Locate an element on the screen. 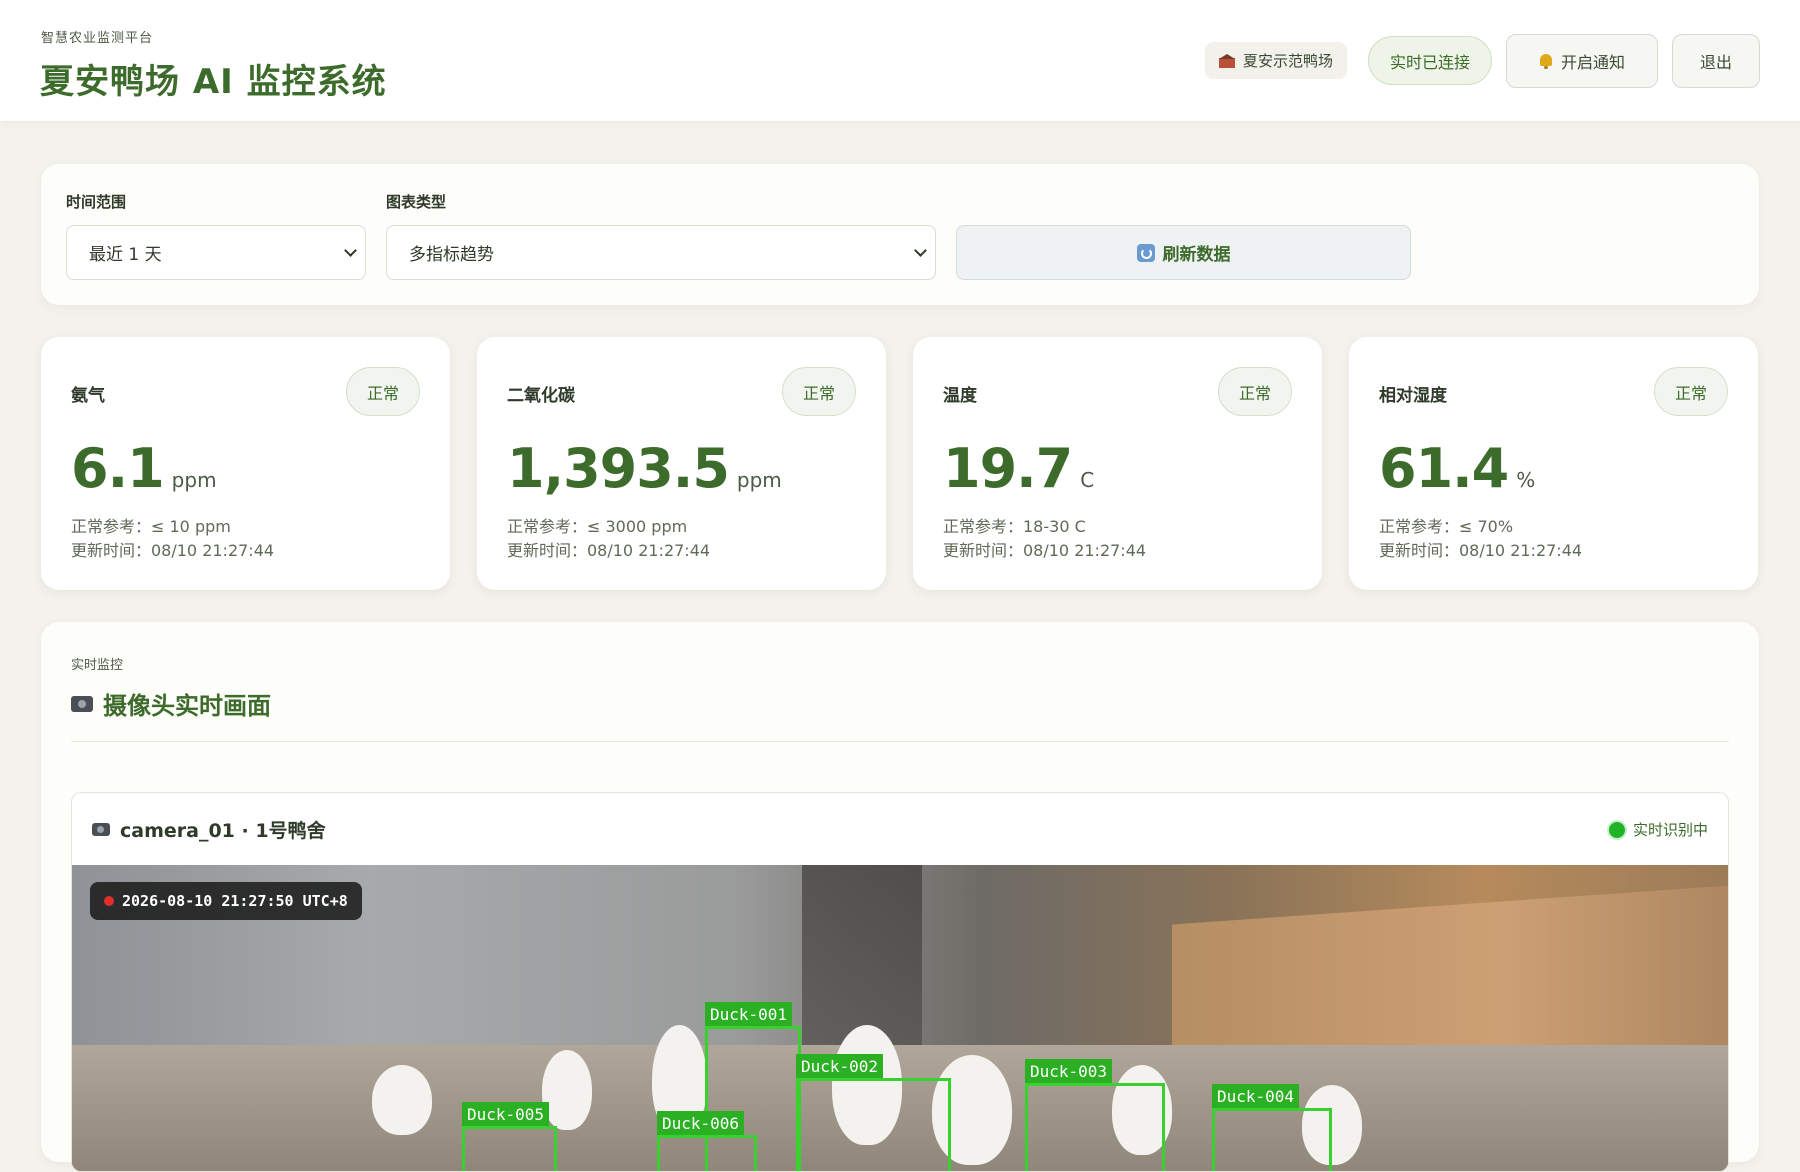 The image size is (1800, 1172). timestamp-text: 2026-08-10 21:27:50 UTC+8 is located at coordinates (235, 901).